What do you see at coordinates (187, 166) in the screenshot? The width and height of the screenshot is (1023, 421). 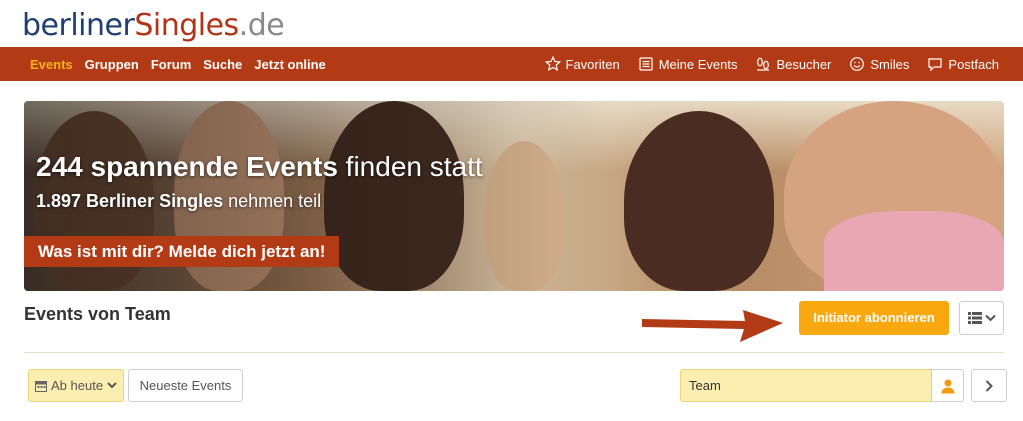 I see `hero-title-count: 244 spannende Events` at bounding box center [187, 166].